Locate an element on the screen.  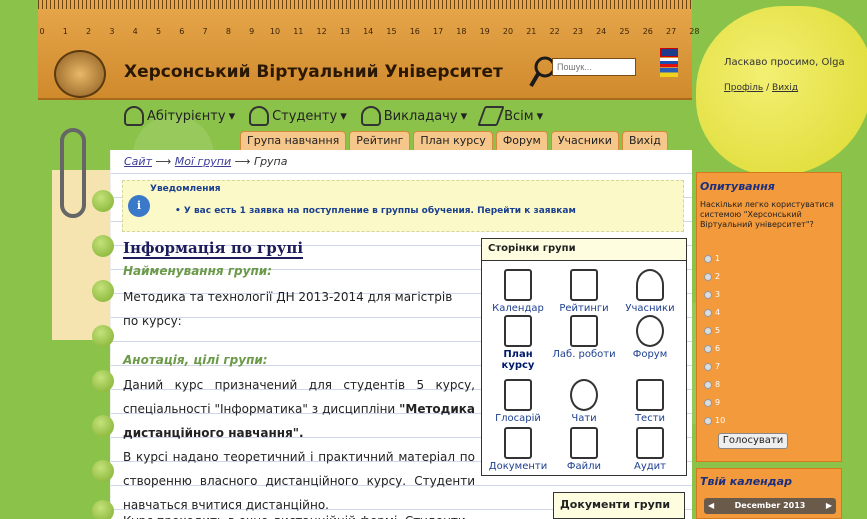
tab-course-plan: План курсу is located at coordinates (453, 141).